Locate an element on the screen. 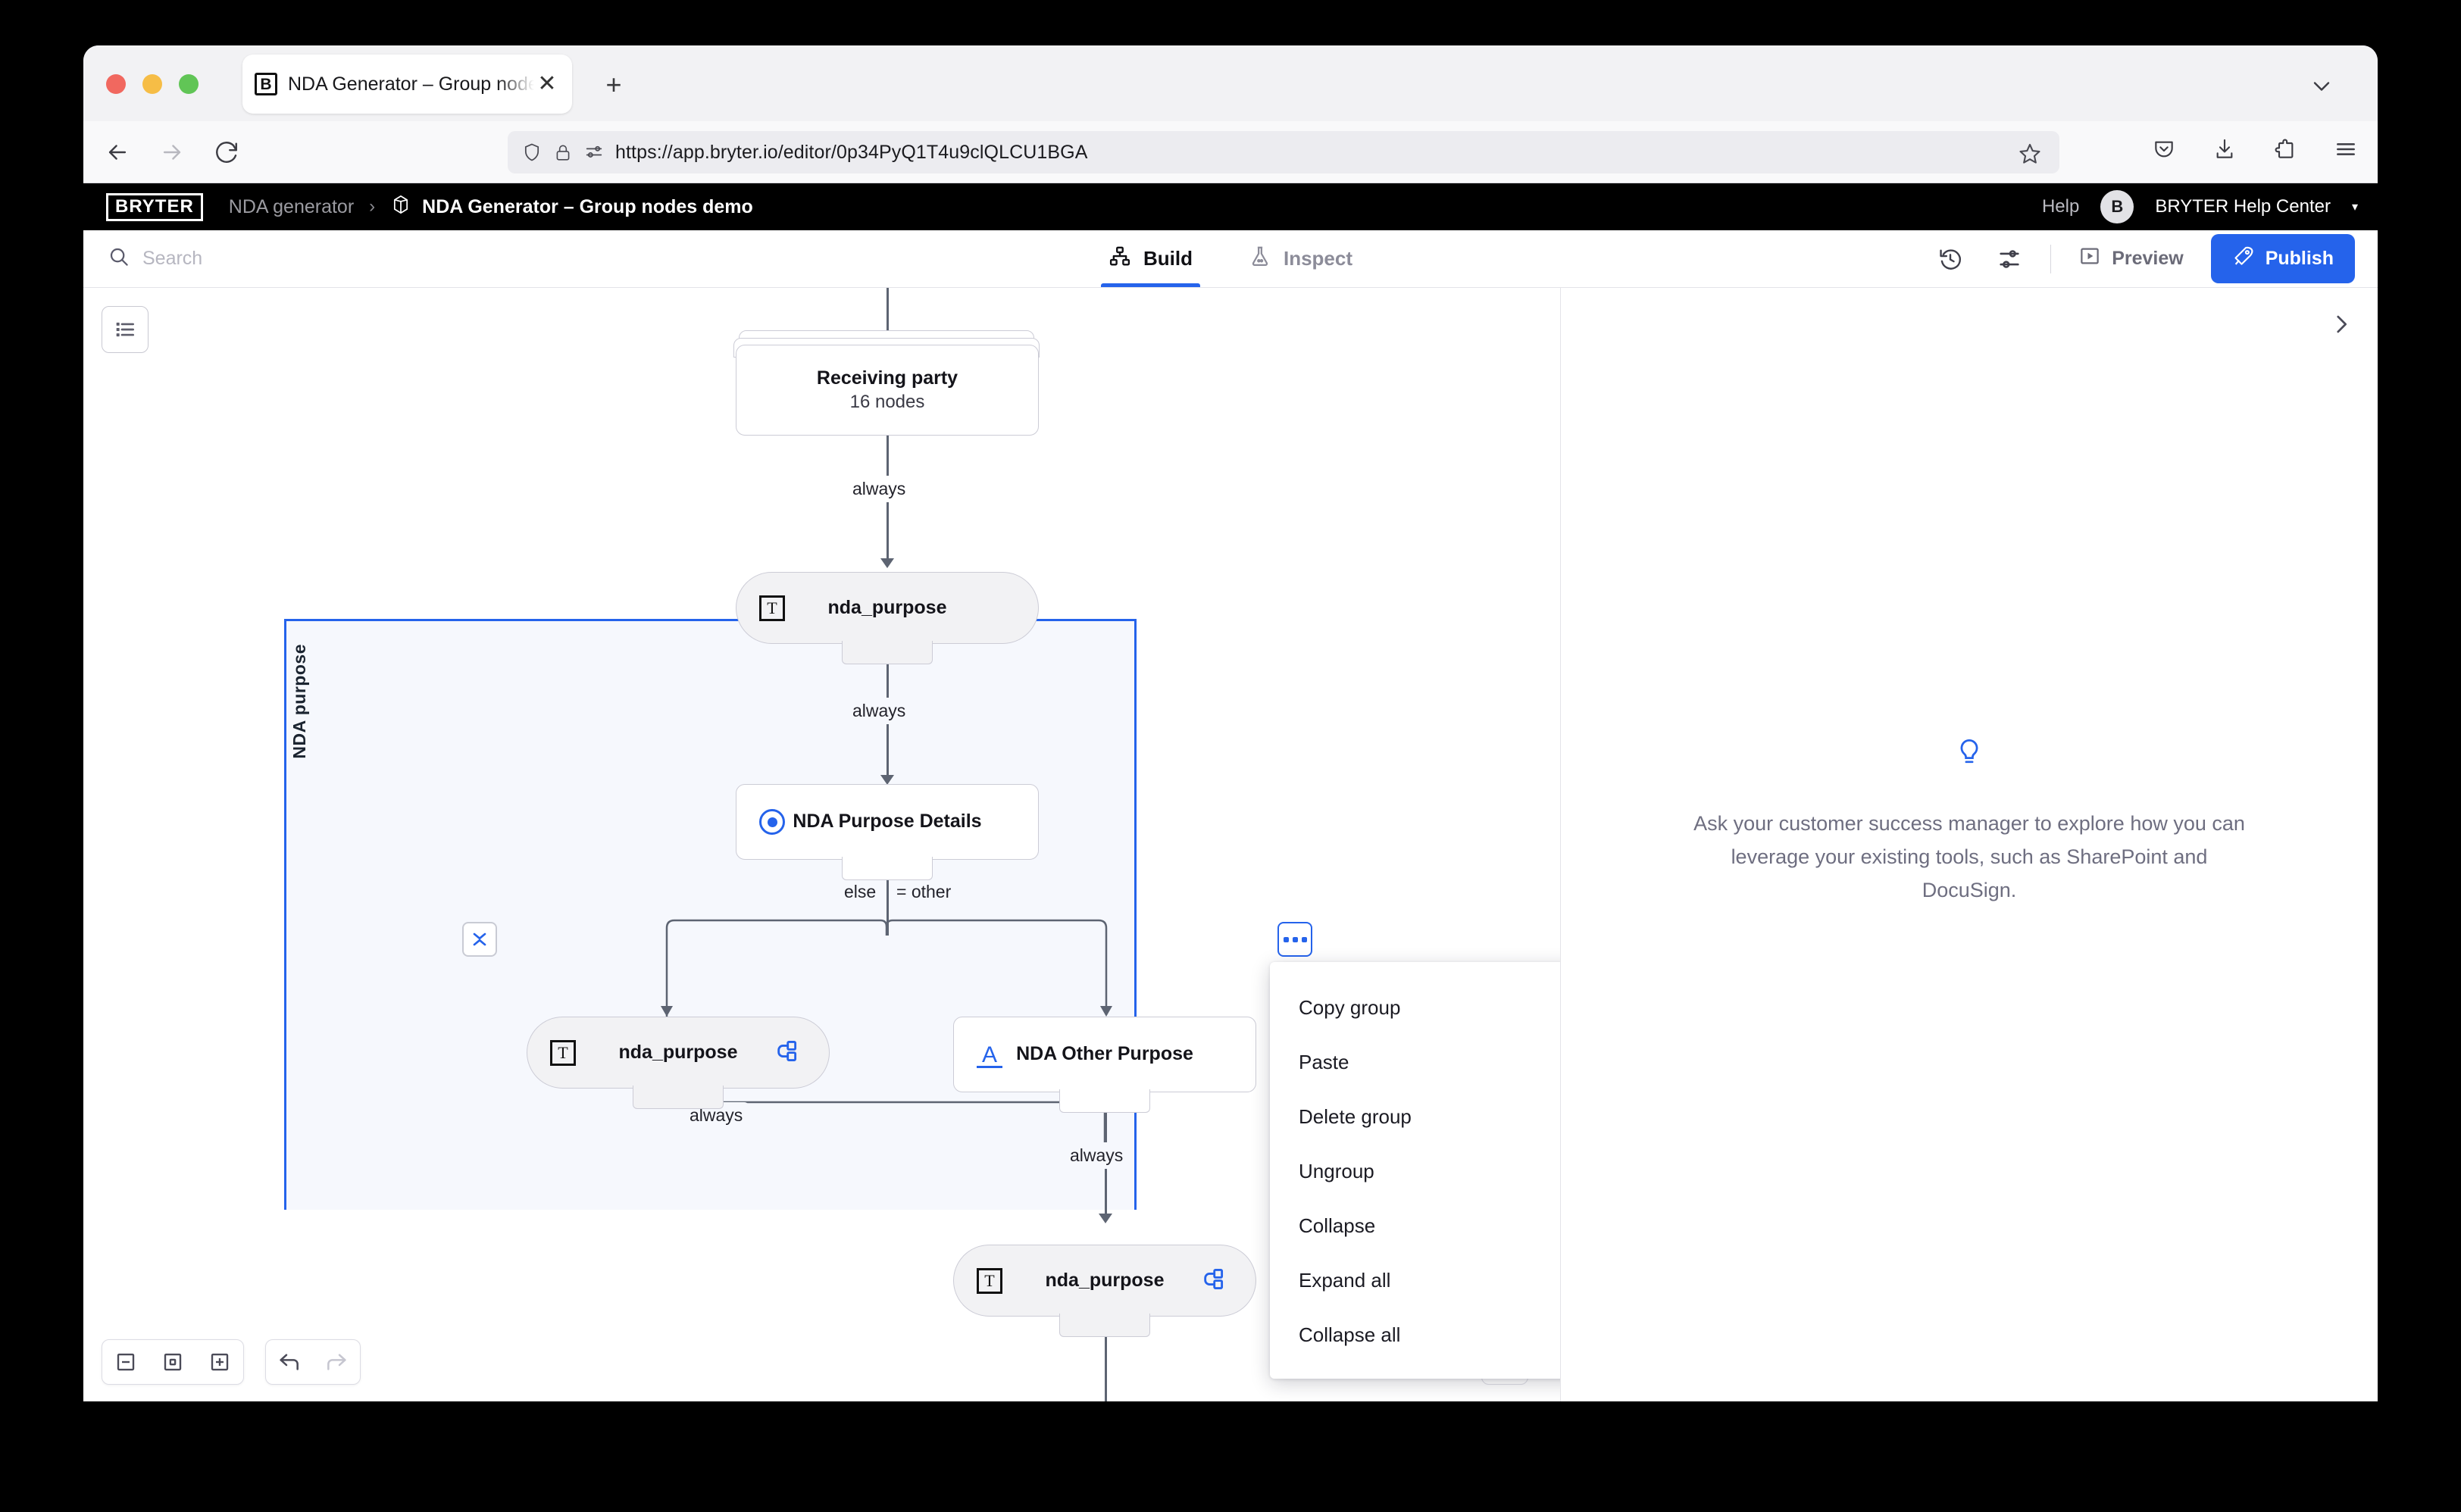 This screenshot has height=1512, width=2461. bryter-logo: BRYTER is located at coordinates (155, 206).